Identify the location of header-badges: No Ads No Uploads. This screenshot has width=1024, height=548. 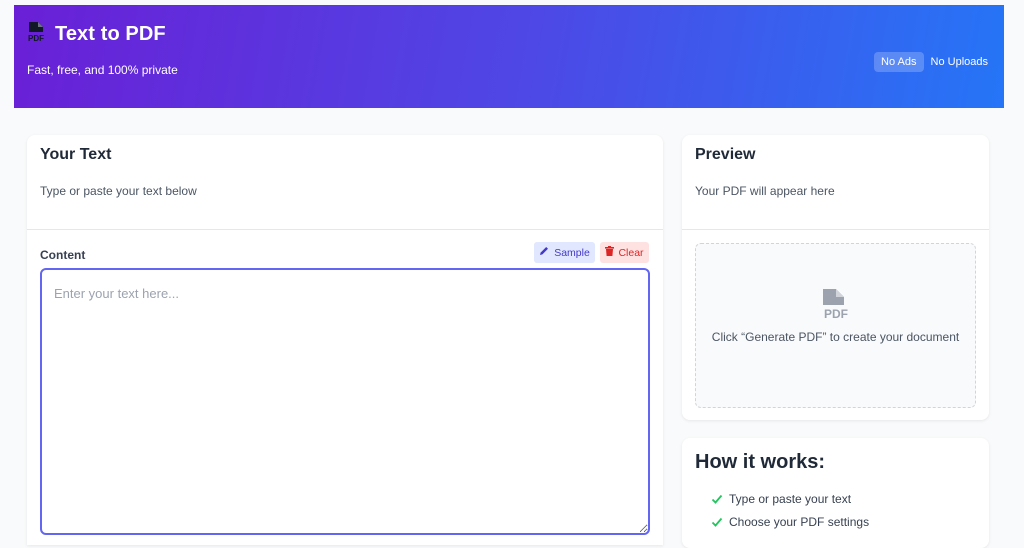
(932, 62).